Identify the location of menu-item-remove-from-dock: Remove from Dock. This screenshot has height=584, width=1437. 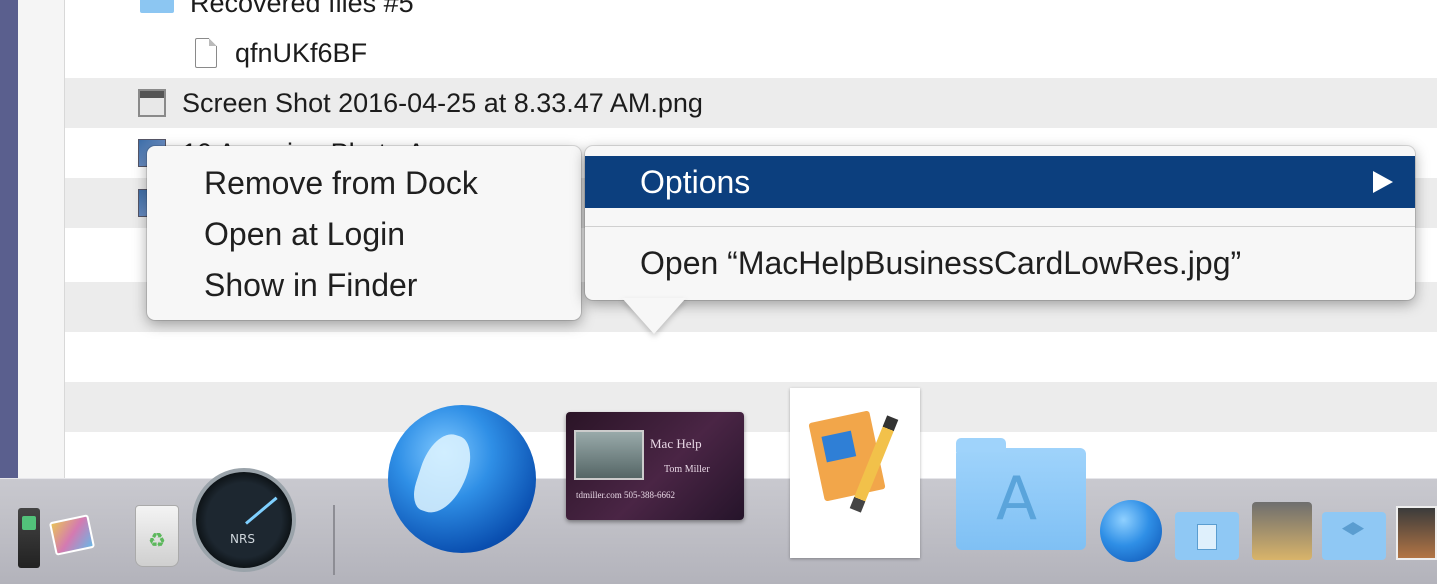
(364, 183).